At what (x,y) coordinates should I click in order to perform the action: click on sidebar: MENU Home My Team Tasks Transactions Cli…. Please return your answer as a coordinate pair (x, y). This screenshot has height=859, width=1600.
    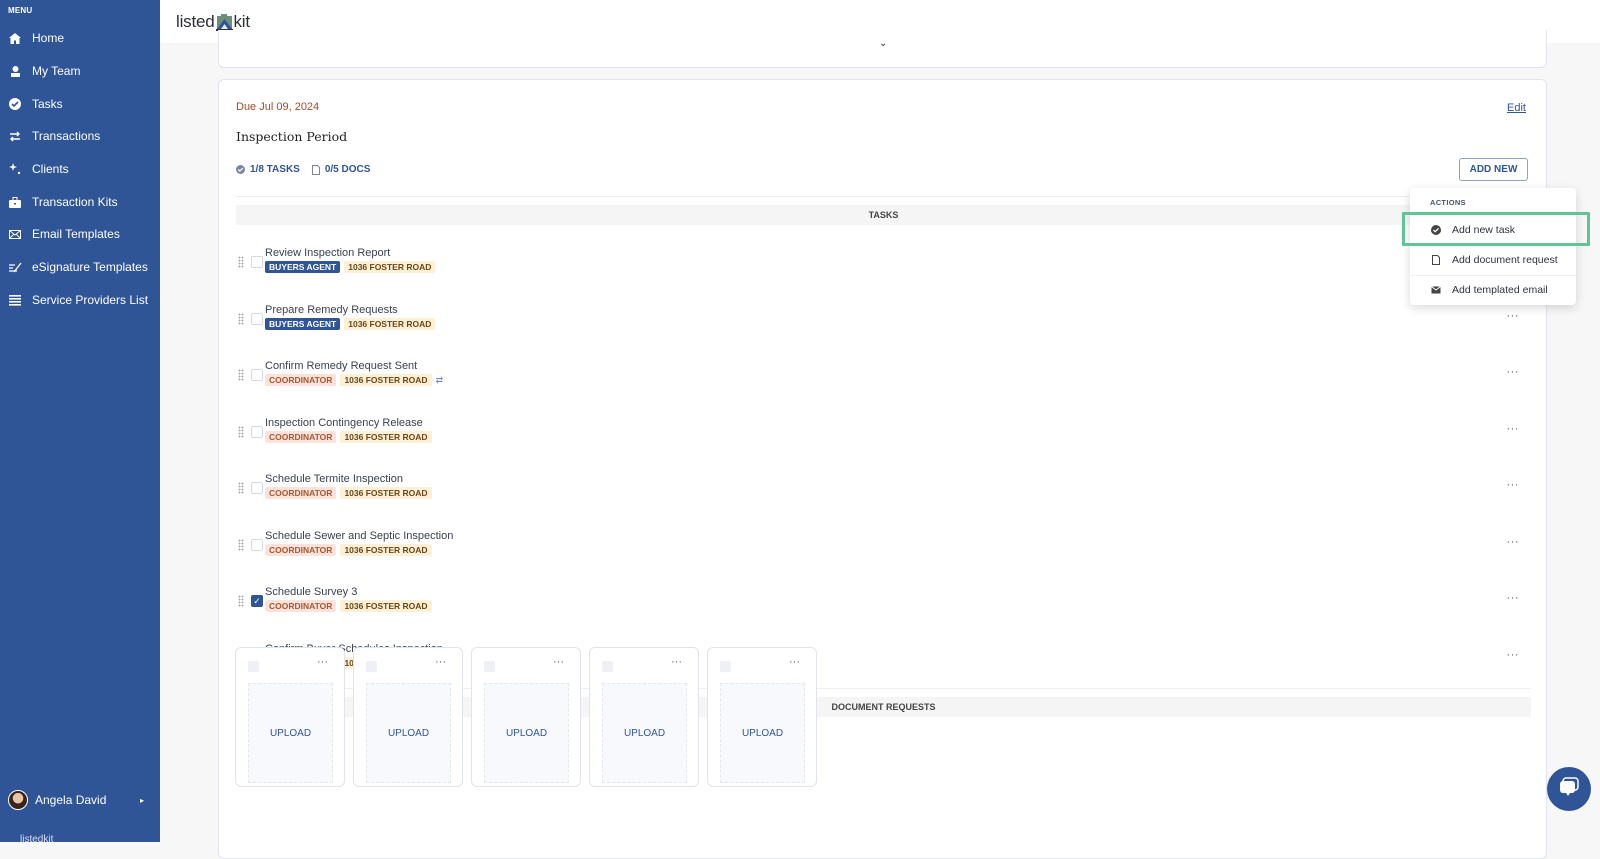
    Looking at the image, I should click on (80, 422).